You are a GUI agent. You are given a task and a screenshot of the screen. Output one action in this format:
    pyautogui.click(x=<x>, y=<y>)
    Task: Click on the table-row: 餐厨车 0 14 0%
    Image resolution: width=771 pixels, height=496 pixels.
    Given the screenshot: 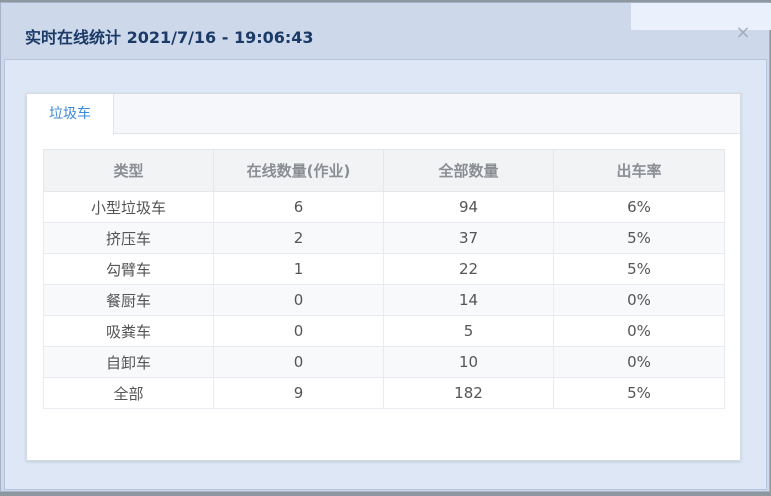 What is the action you would take?
    pyautogui.click(x=384, y=300)
    